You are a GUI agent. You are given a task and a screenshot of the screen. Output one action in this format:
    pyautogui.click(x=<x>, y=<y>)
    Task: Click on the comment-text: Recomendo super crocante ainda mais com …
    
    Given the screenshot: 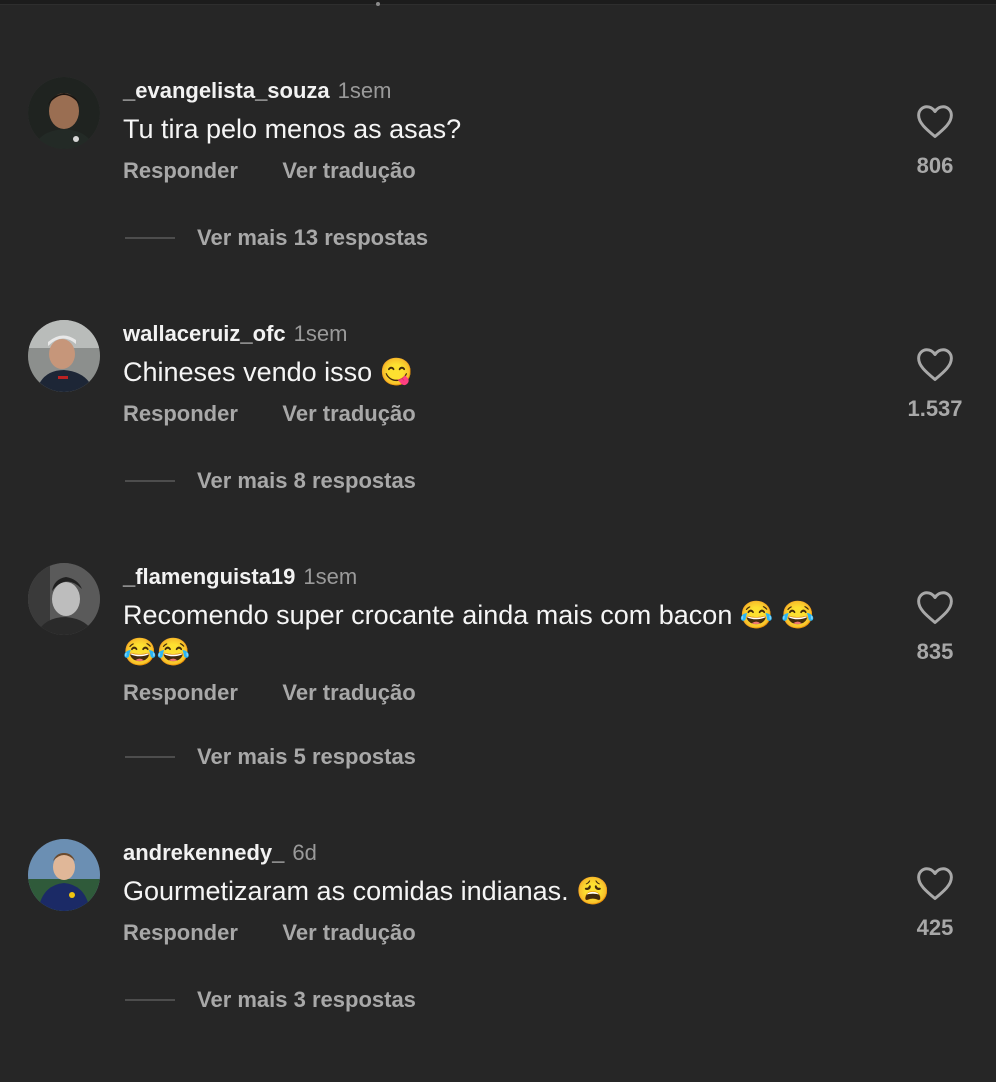 What is the action you would take?
    pyautogui.click(x=469, y=633)
    